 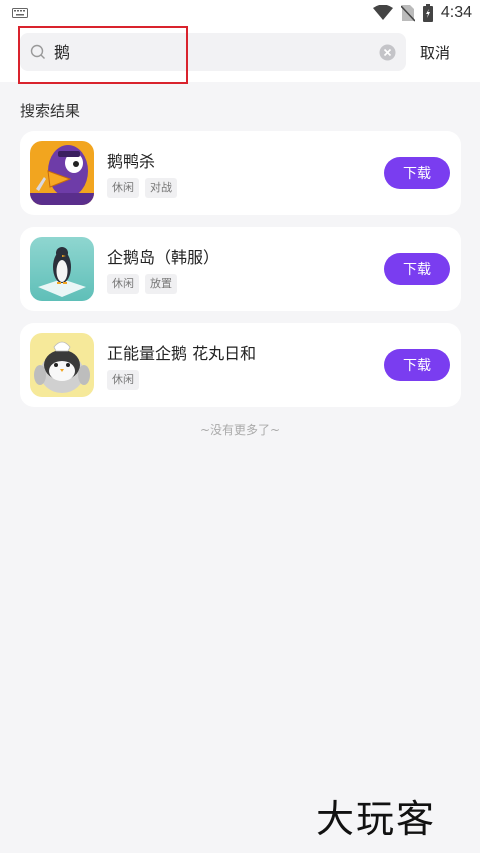 What do you see at coordinates (240, 430) in the screenshot?
I see `no-more-text: ~没有更多了~` at bounding box center [240, 430].